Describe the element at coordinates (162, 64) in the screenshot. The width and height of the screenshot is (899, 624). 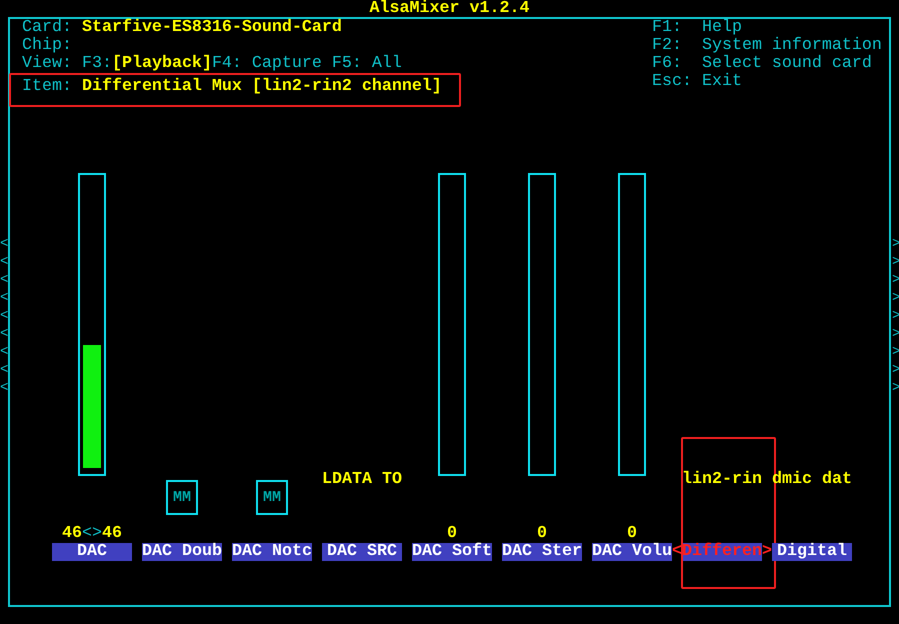
I see `view-tab: [Playback]` at that location.